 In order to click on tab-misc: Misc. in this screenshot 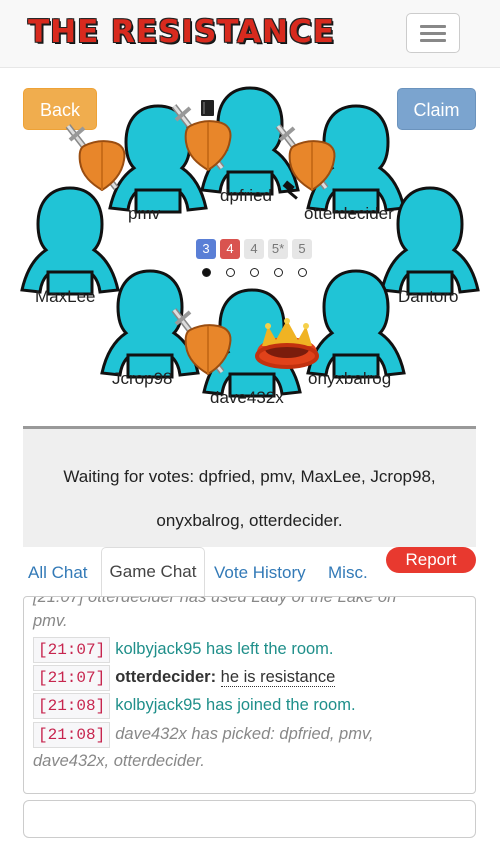, I will do `click(348, 573)`.